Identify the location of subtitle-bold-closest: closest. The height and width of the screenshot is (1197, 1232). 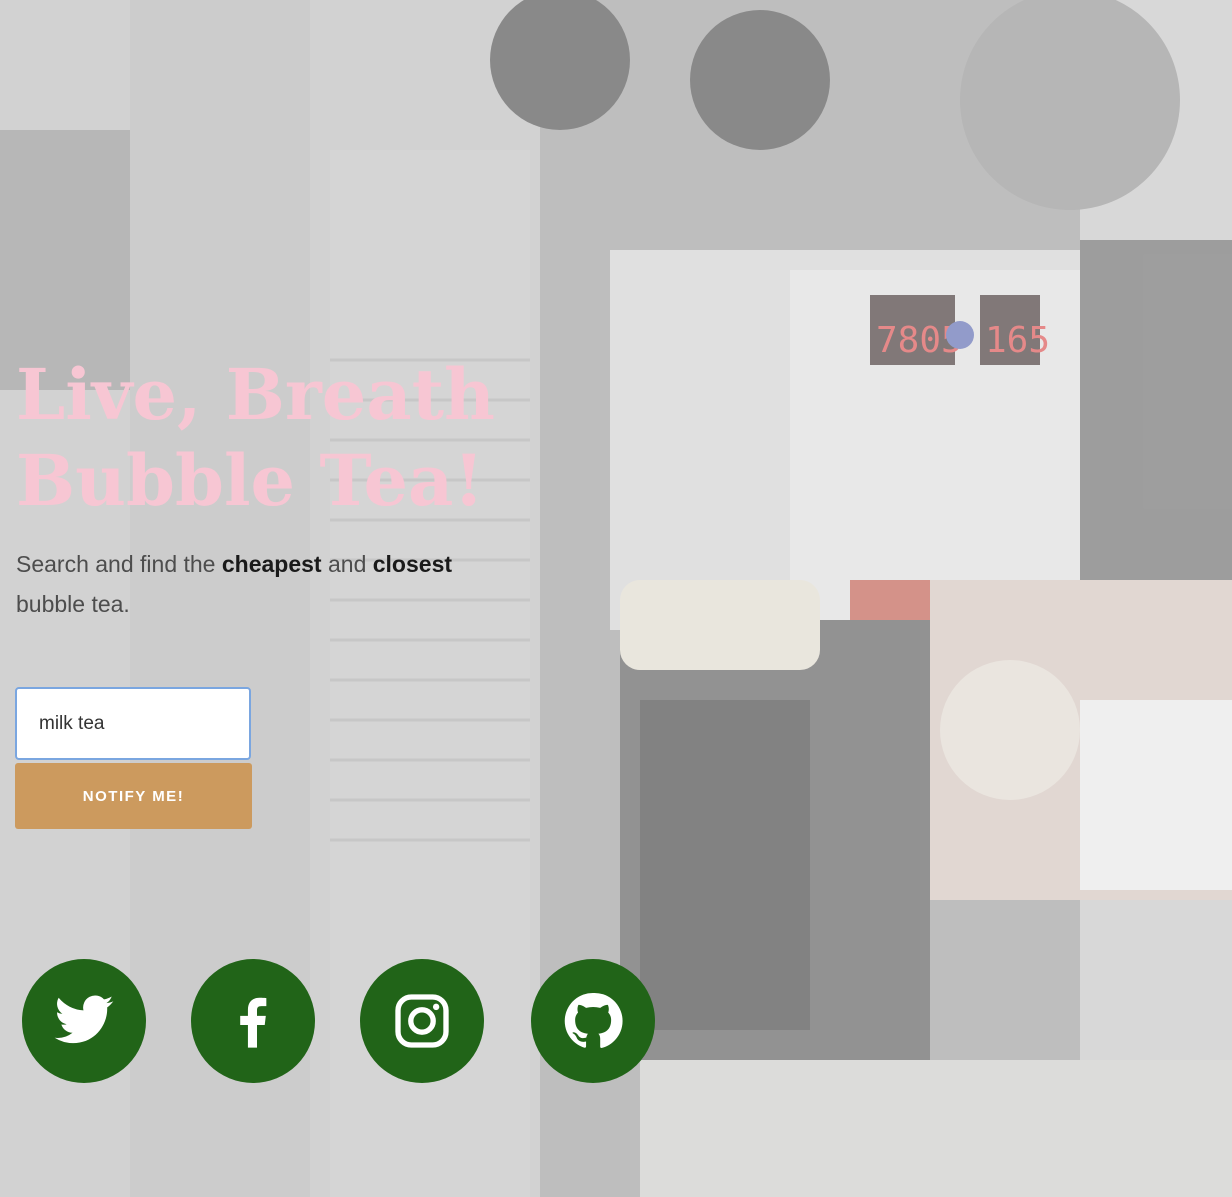
(412, 564).